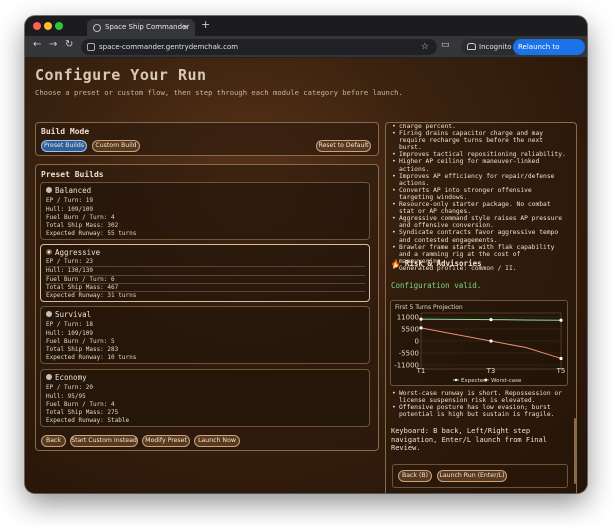  Describe the element at coordinates (169, 47) in the screenshot. I see `url-text: space-commander.gentrydemchak.com` at that location.